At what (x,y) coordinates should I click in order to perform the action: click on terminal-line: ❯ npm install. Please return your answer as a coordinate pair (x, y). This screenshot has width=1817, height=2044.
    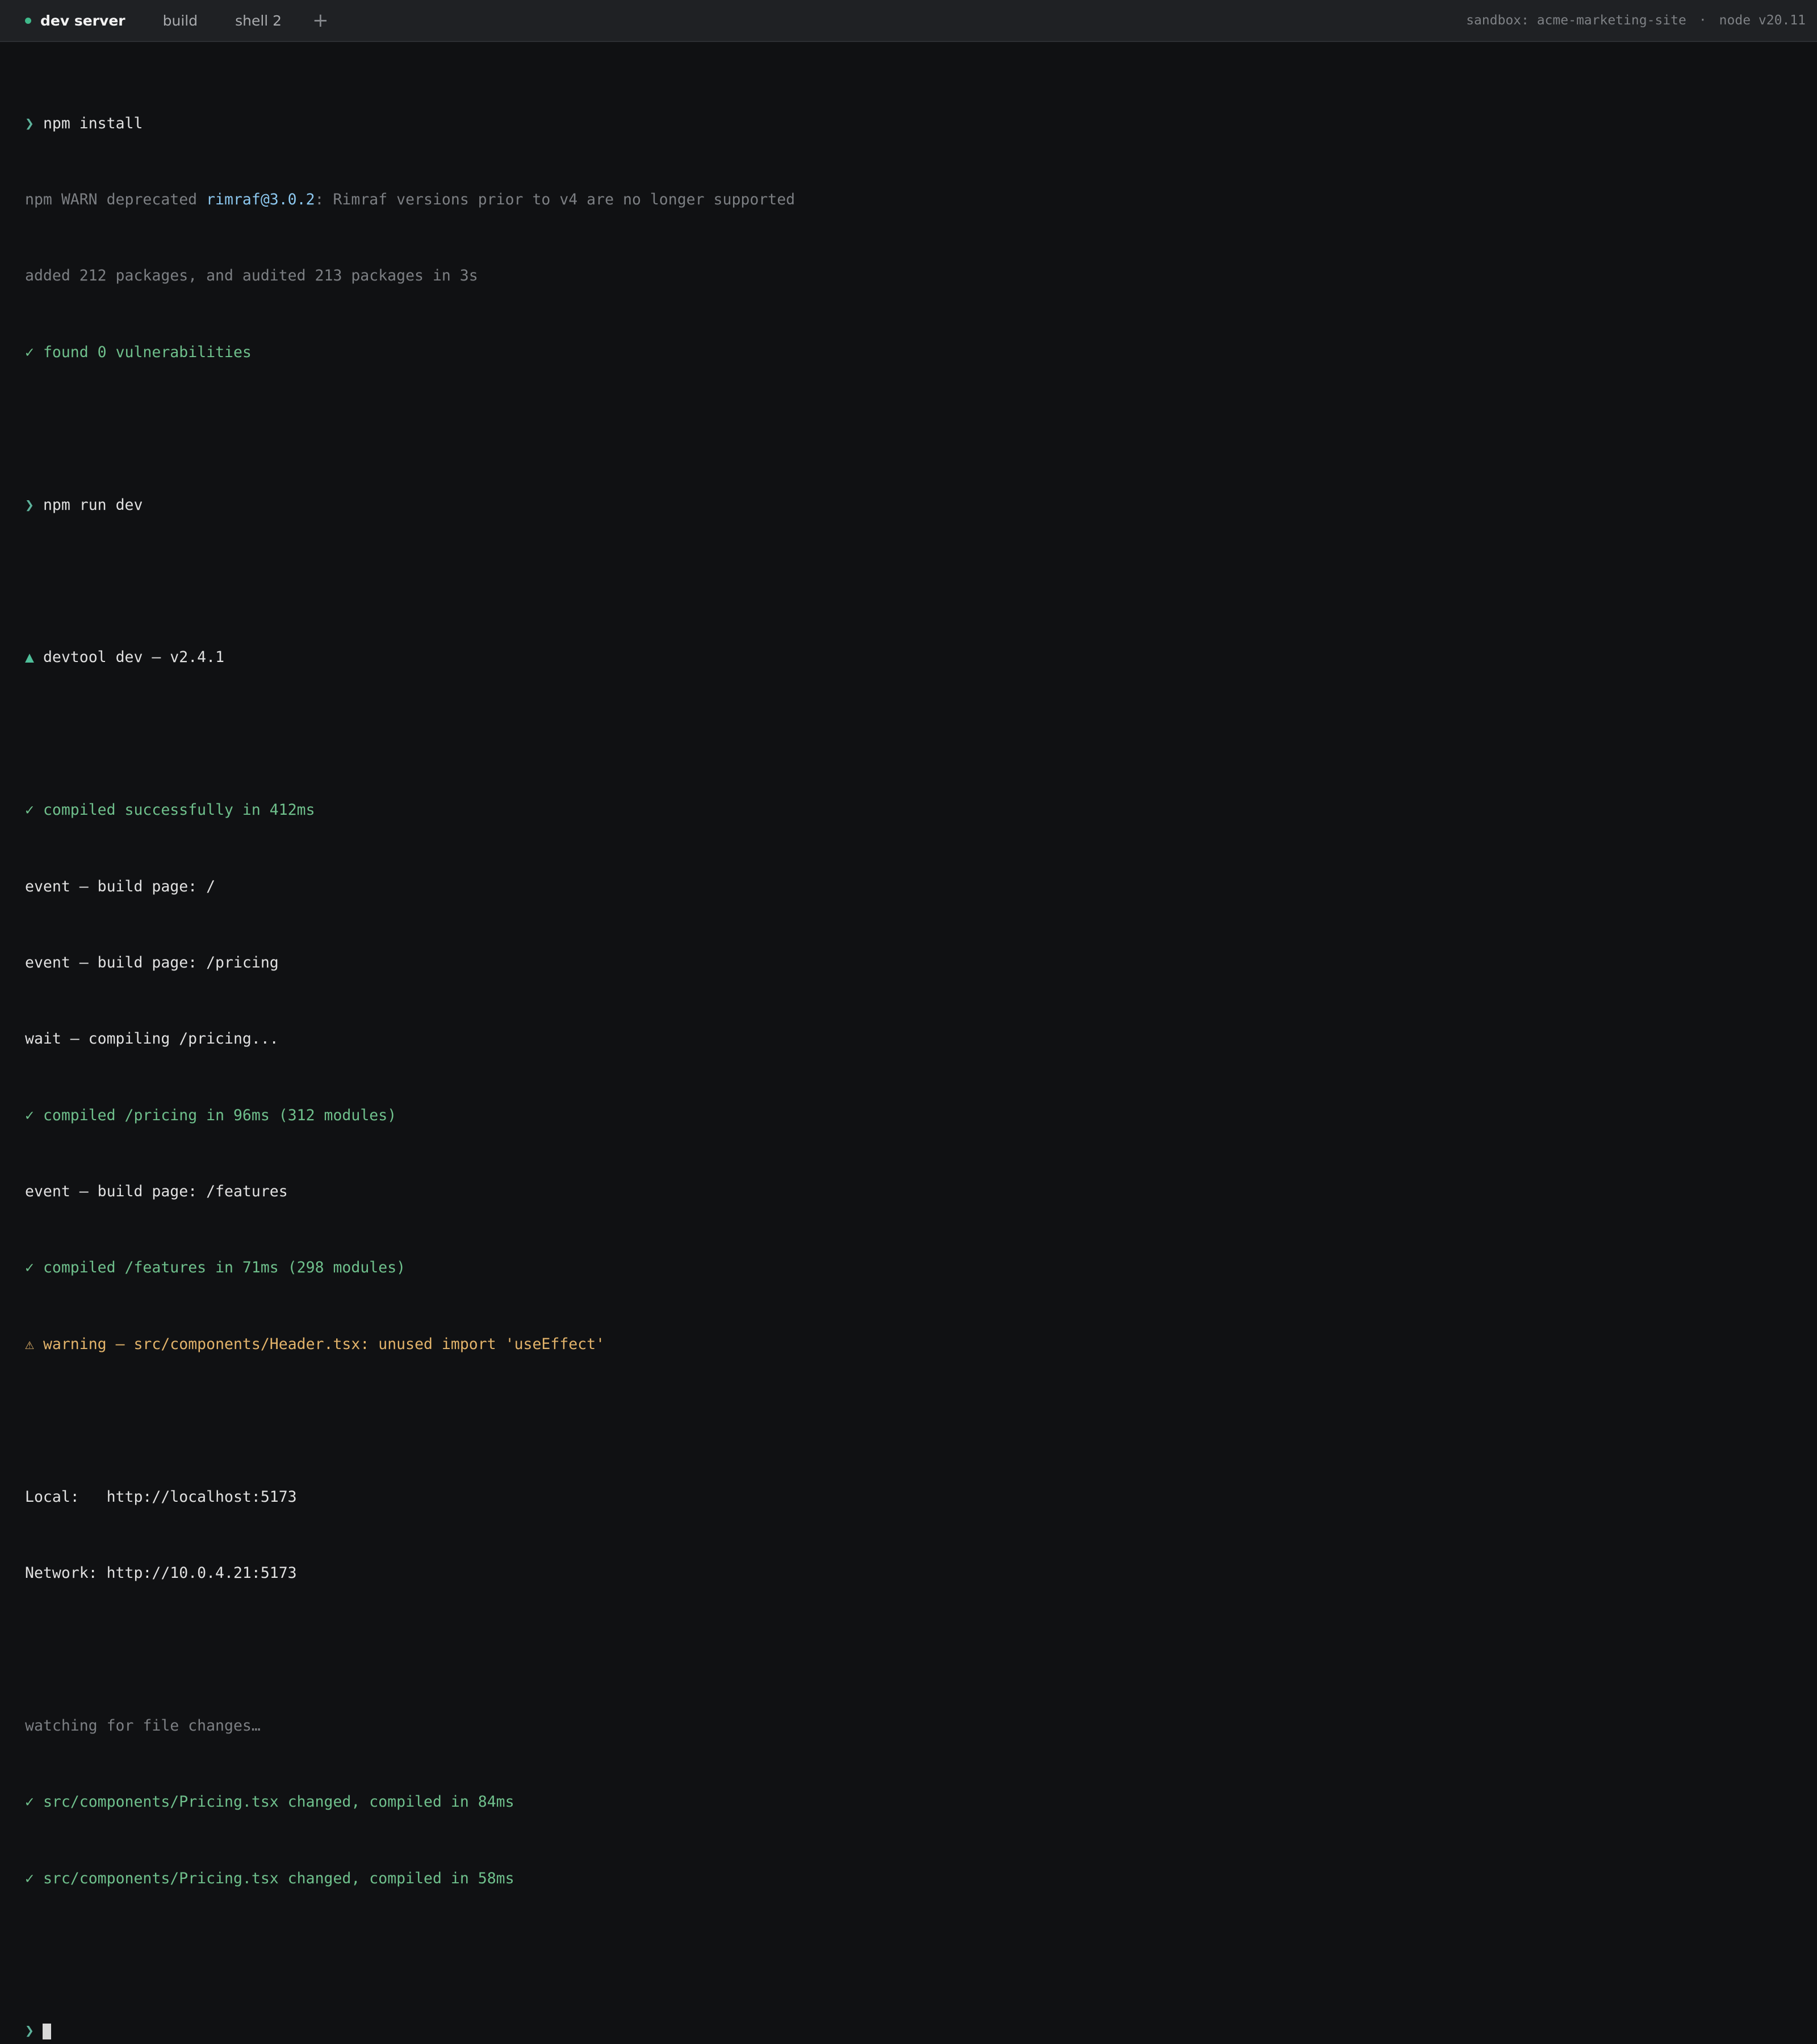
    Looking at the image, I should click on (905, 124).